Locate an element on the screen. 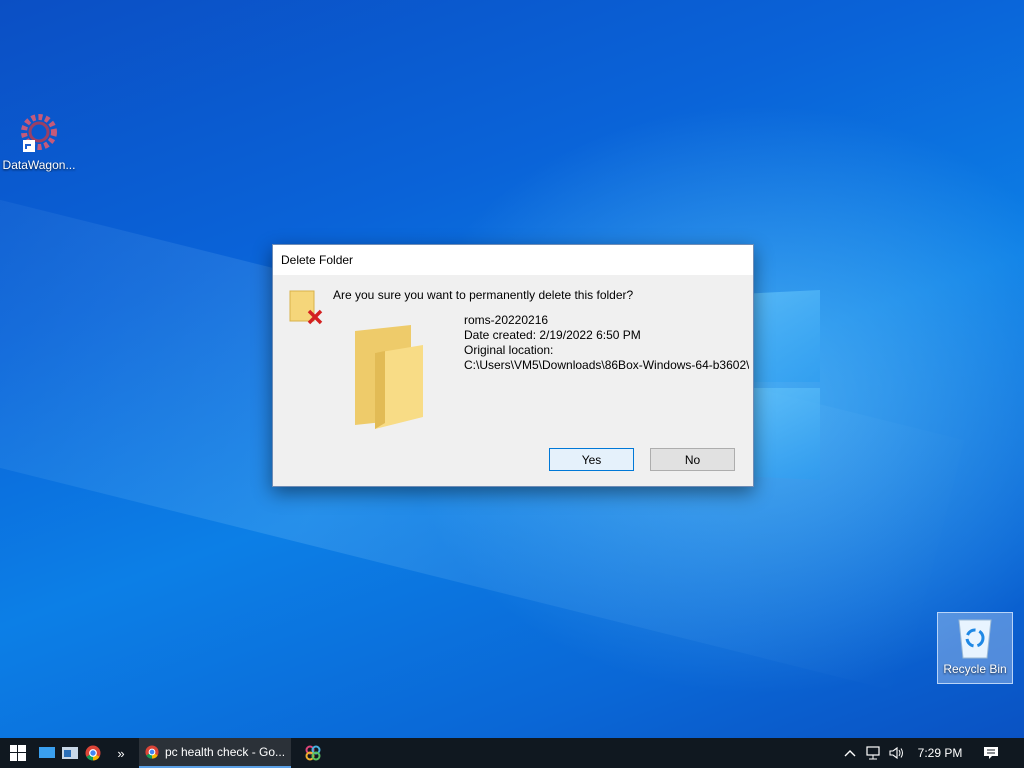 The width and height of the screenshot is (1024, 768). volume-button is located at coordinates (897, 753).